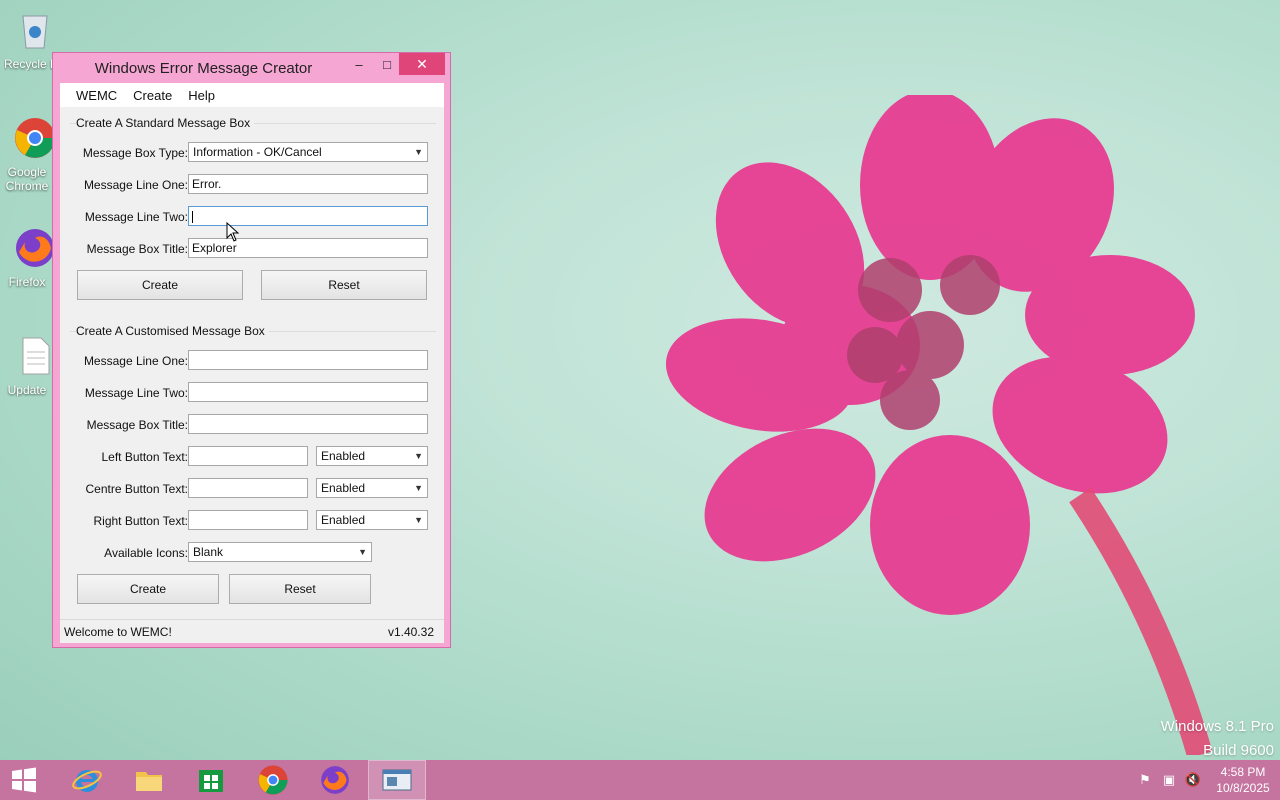  What do you see at coordinates (1243, 772) in the screenshot?
I see `clock-time: 4:58 PM` at bounding box center [1243, 772].